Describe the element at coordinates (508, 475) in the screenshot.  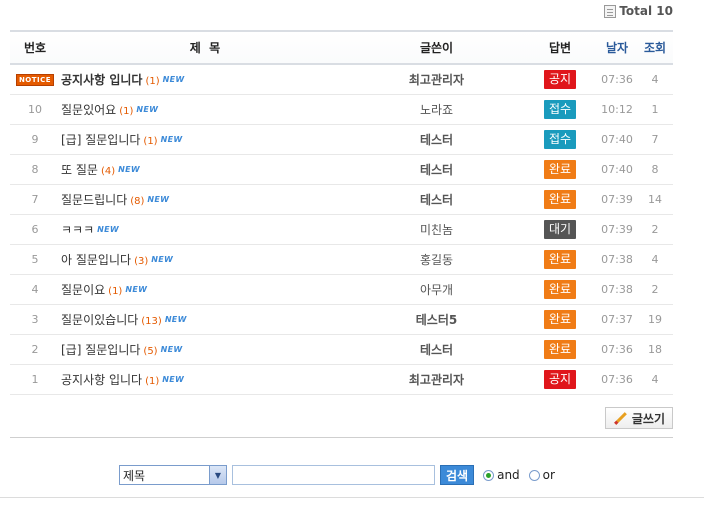
I see `radio-and-label: and` at that location.